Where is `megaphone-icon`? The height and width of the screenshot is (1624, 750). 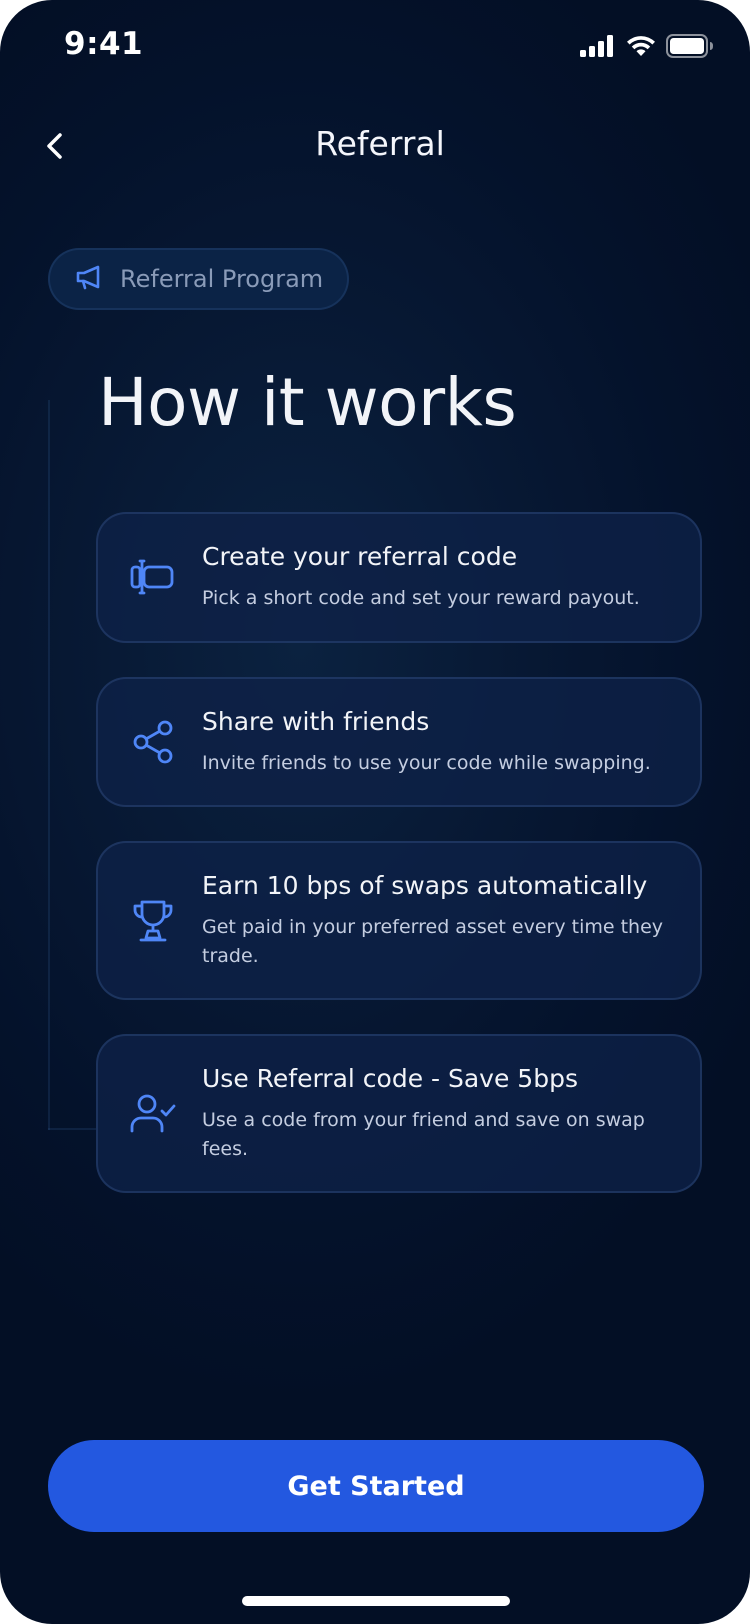
megaphone-icon is located at coordinates (90, 279).